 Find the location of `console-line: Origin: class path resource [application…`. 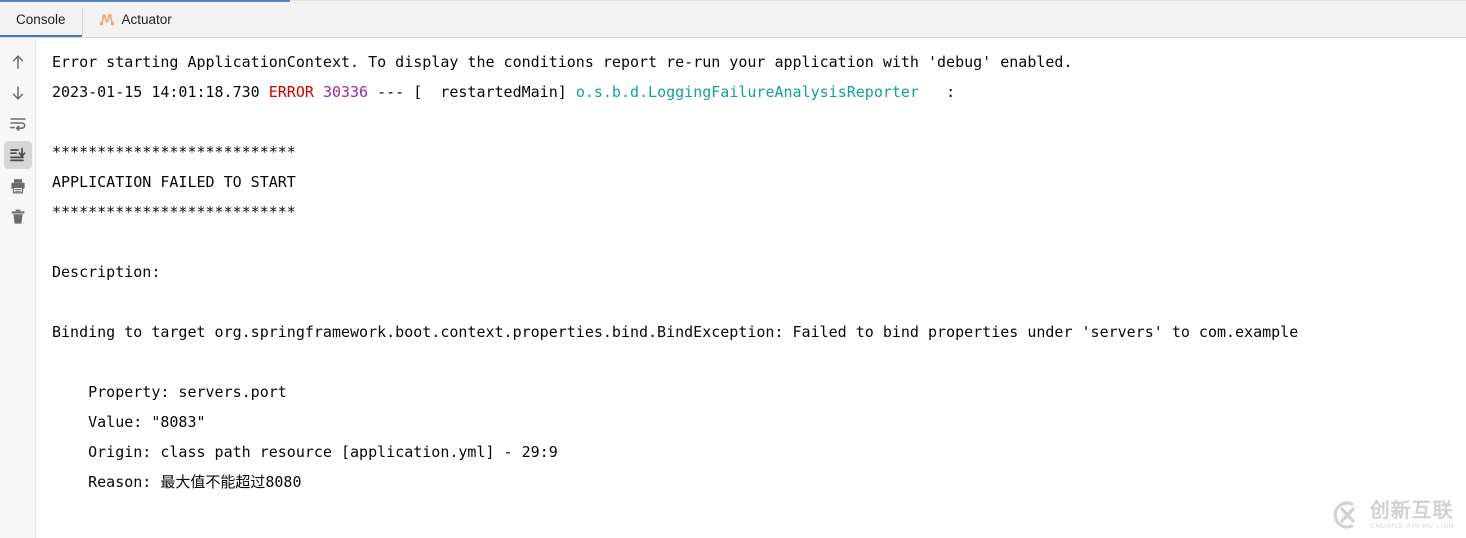

console-line: Origin: class path resource [application… is located at coordinates (759, 452).